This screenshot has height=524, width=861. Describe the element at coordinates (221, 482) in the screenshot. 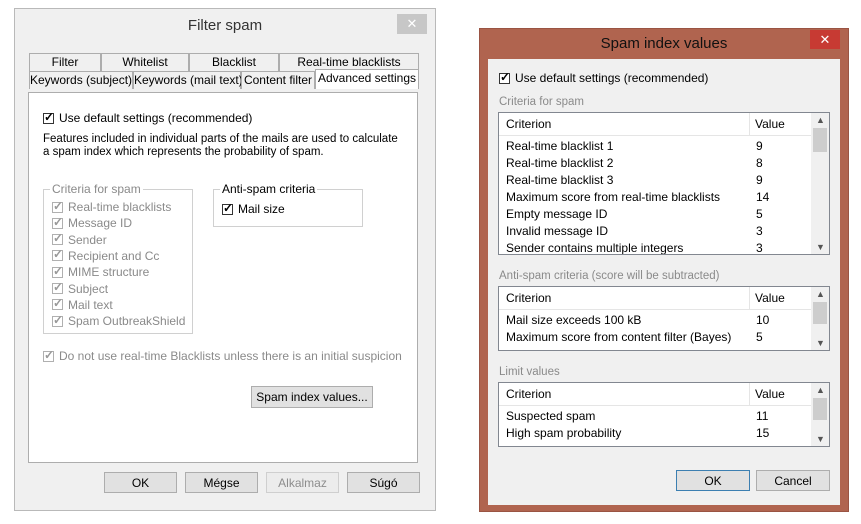

I see `cancel-button: Mégse` at that location.